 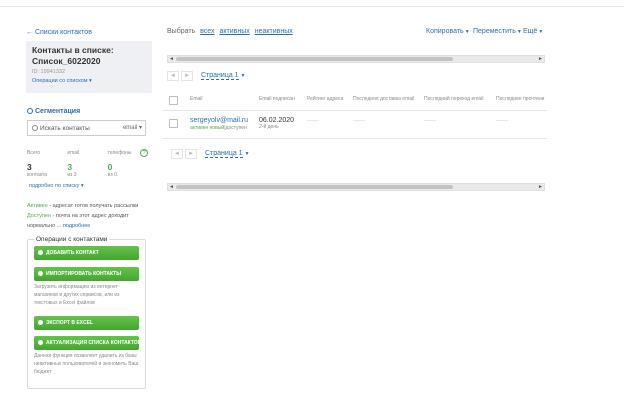 I want to click on status-available-badge: доступен, so click(x=236, y=128).